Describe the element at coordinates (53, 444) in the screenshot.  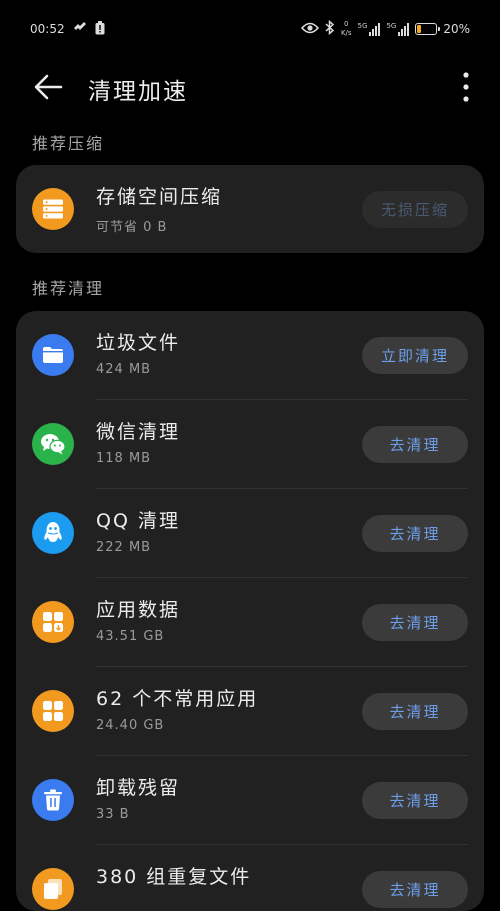
I see `wechat-icon` at that location.